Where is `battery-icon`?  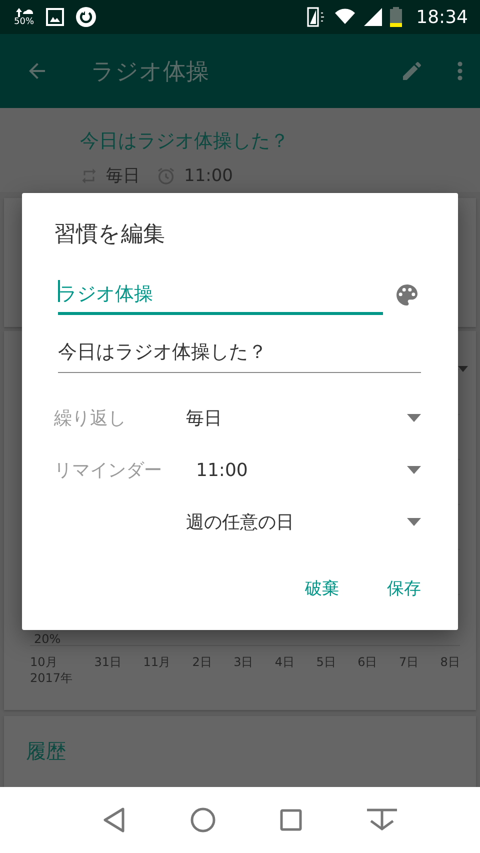
battery-icon is located at coordinates (396, 17).